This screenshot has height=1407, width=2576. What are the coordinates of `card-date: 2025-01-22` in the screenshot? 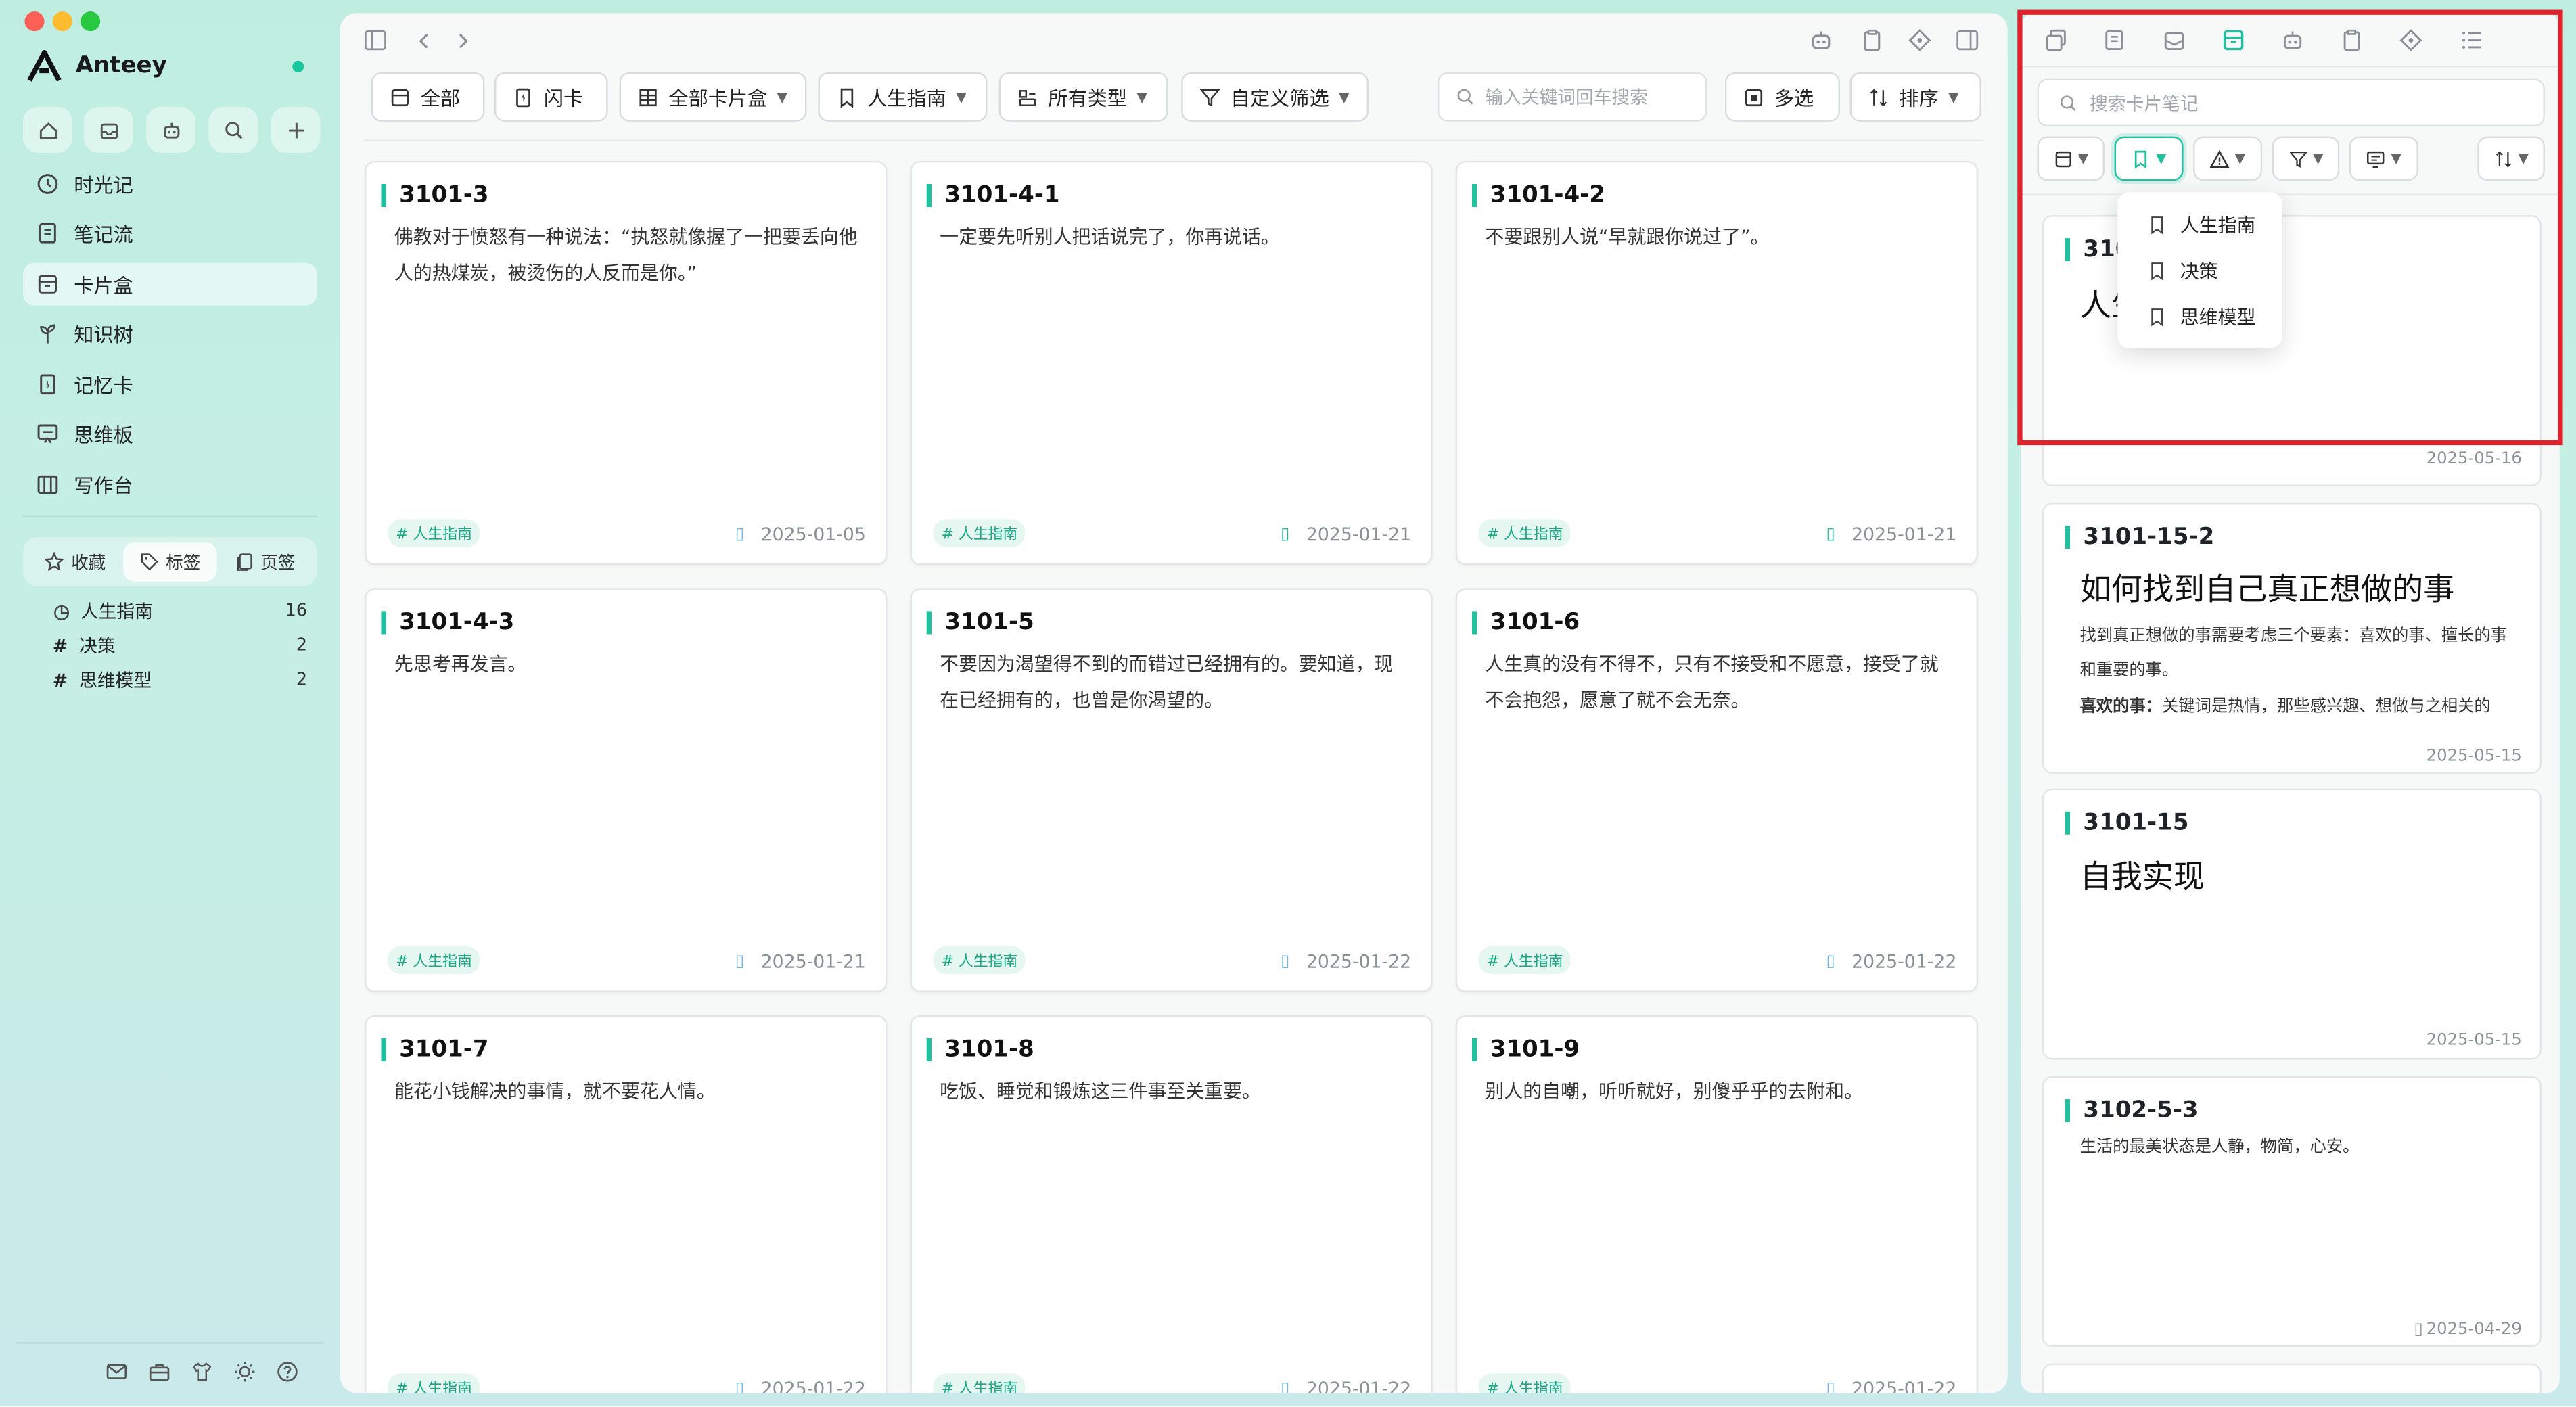 It's located at (813, 1385).